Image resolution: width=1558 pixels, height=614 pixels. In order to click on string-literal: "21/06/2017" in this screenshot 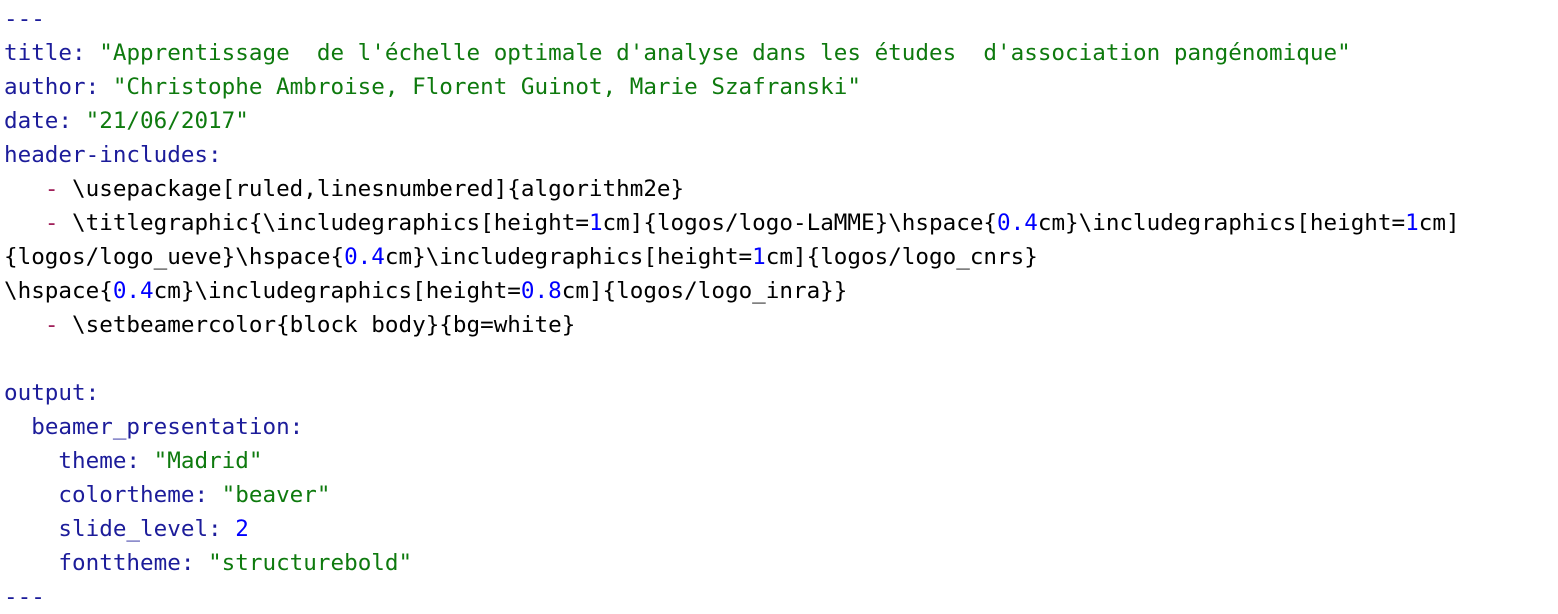, I will do `click(167, 121)`.